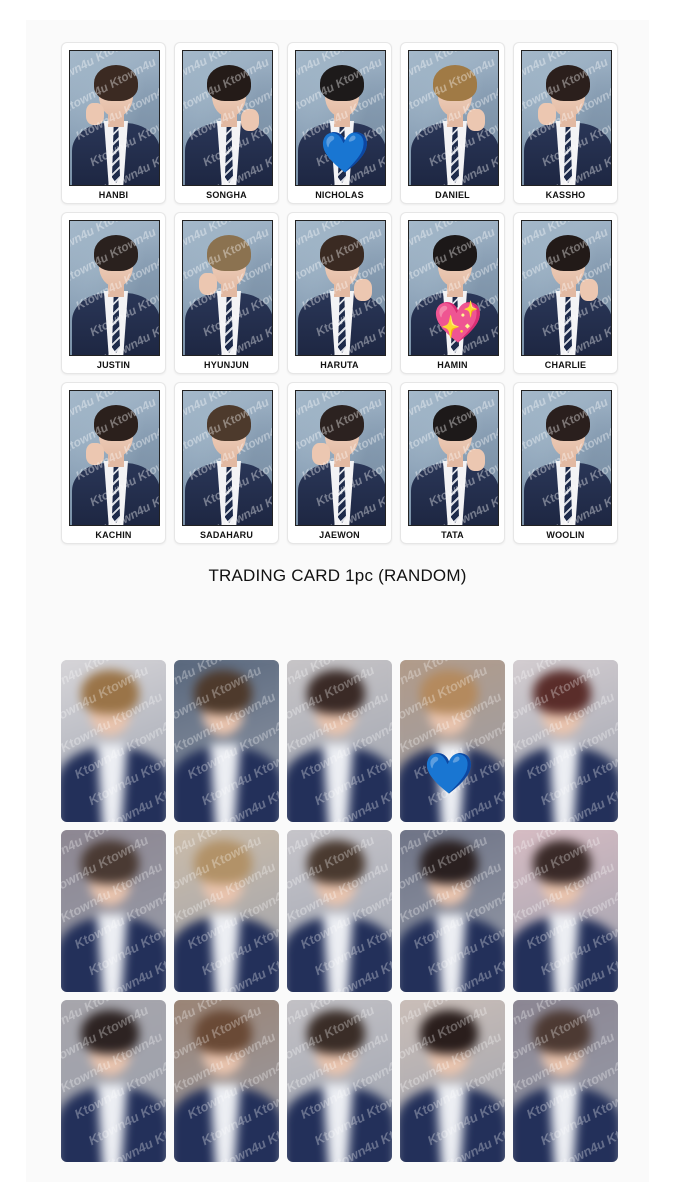 The width and height of the screenshot is (675, 1200). What do you see at coordinates (113, 195) in the screenshot?
I see `member-name: HANBI` at bounding box center [113, 195].